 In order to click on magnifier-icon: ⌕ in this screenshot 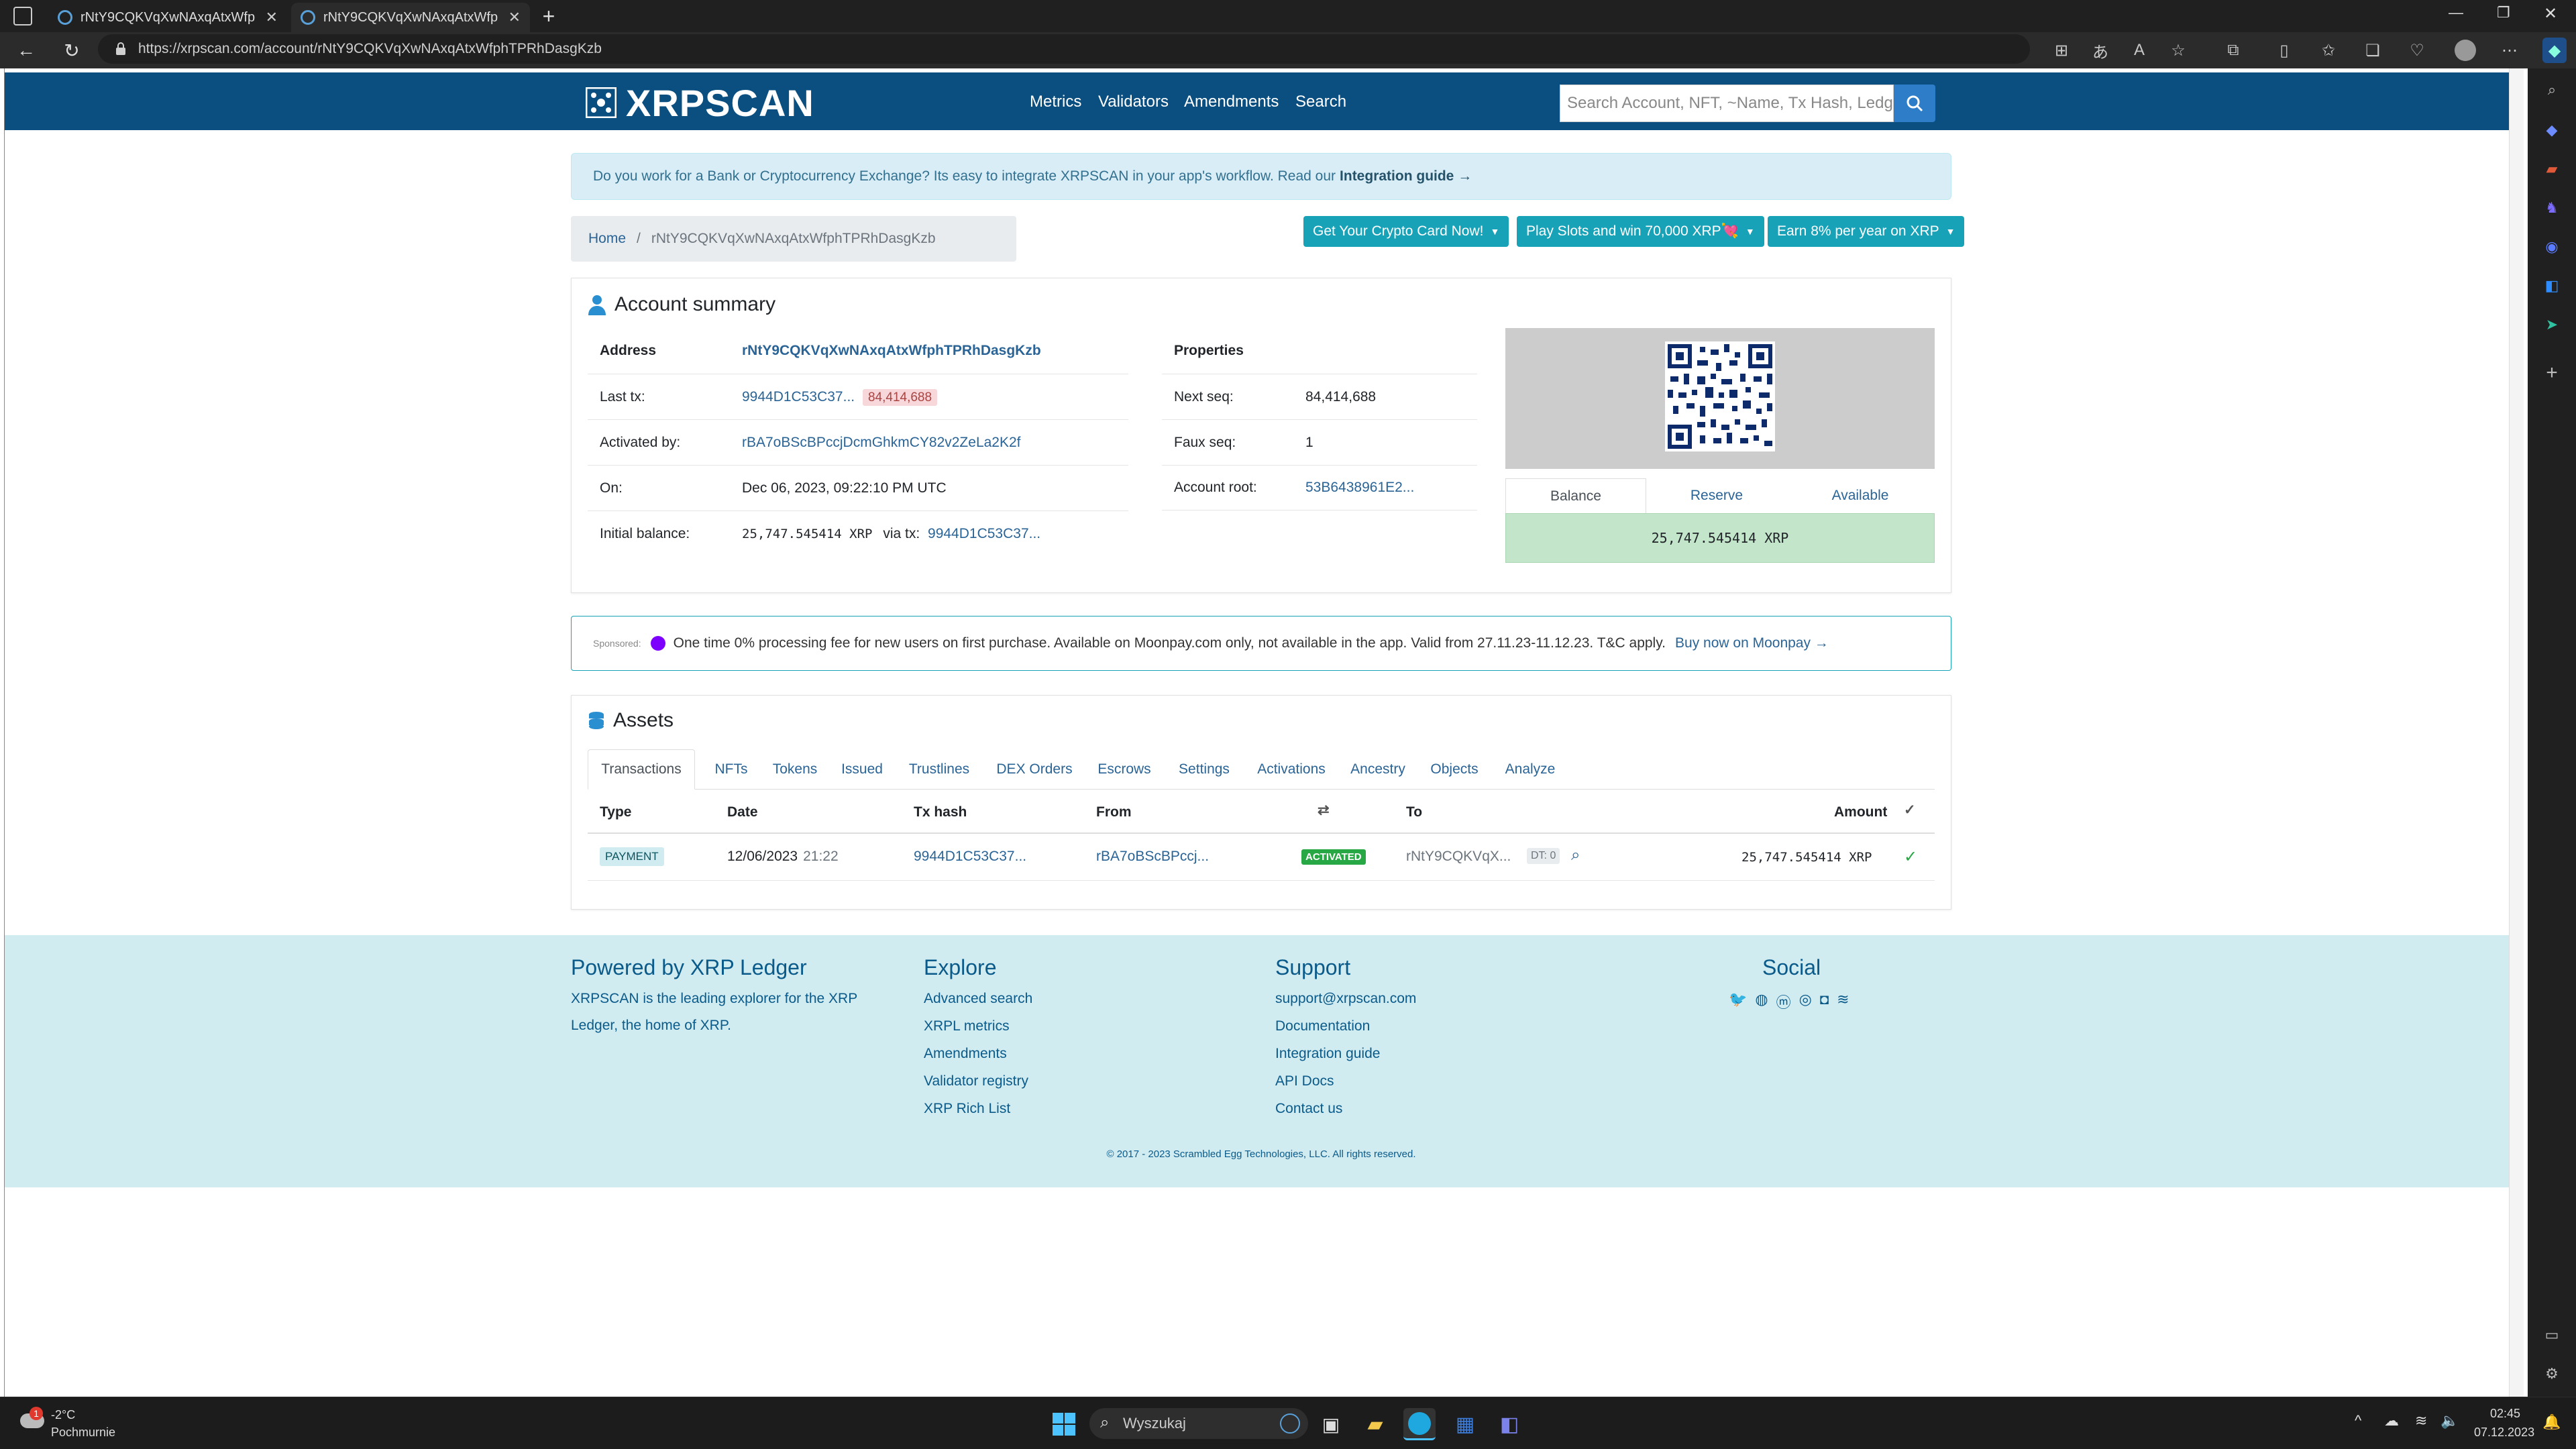, I will do `click(1575, 855)`.